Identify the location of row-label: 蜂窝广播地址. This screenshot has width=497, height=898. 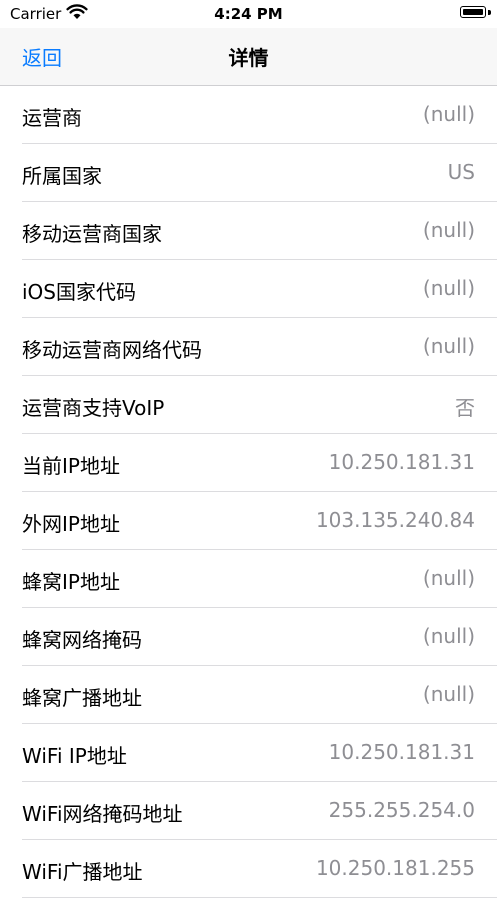
(82, 698).